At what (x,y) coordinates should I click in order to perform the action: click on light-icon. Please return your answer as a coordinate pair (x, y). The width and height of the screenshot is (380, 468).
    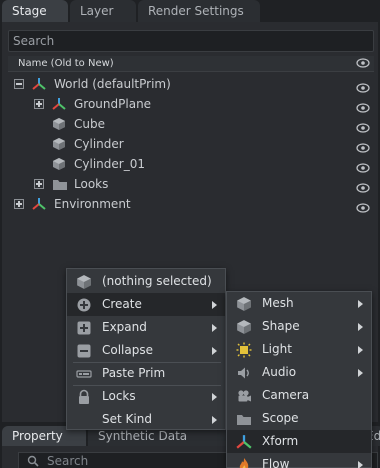
    Looking at the image, I should click on (244, 350).